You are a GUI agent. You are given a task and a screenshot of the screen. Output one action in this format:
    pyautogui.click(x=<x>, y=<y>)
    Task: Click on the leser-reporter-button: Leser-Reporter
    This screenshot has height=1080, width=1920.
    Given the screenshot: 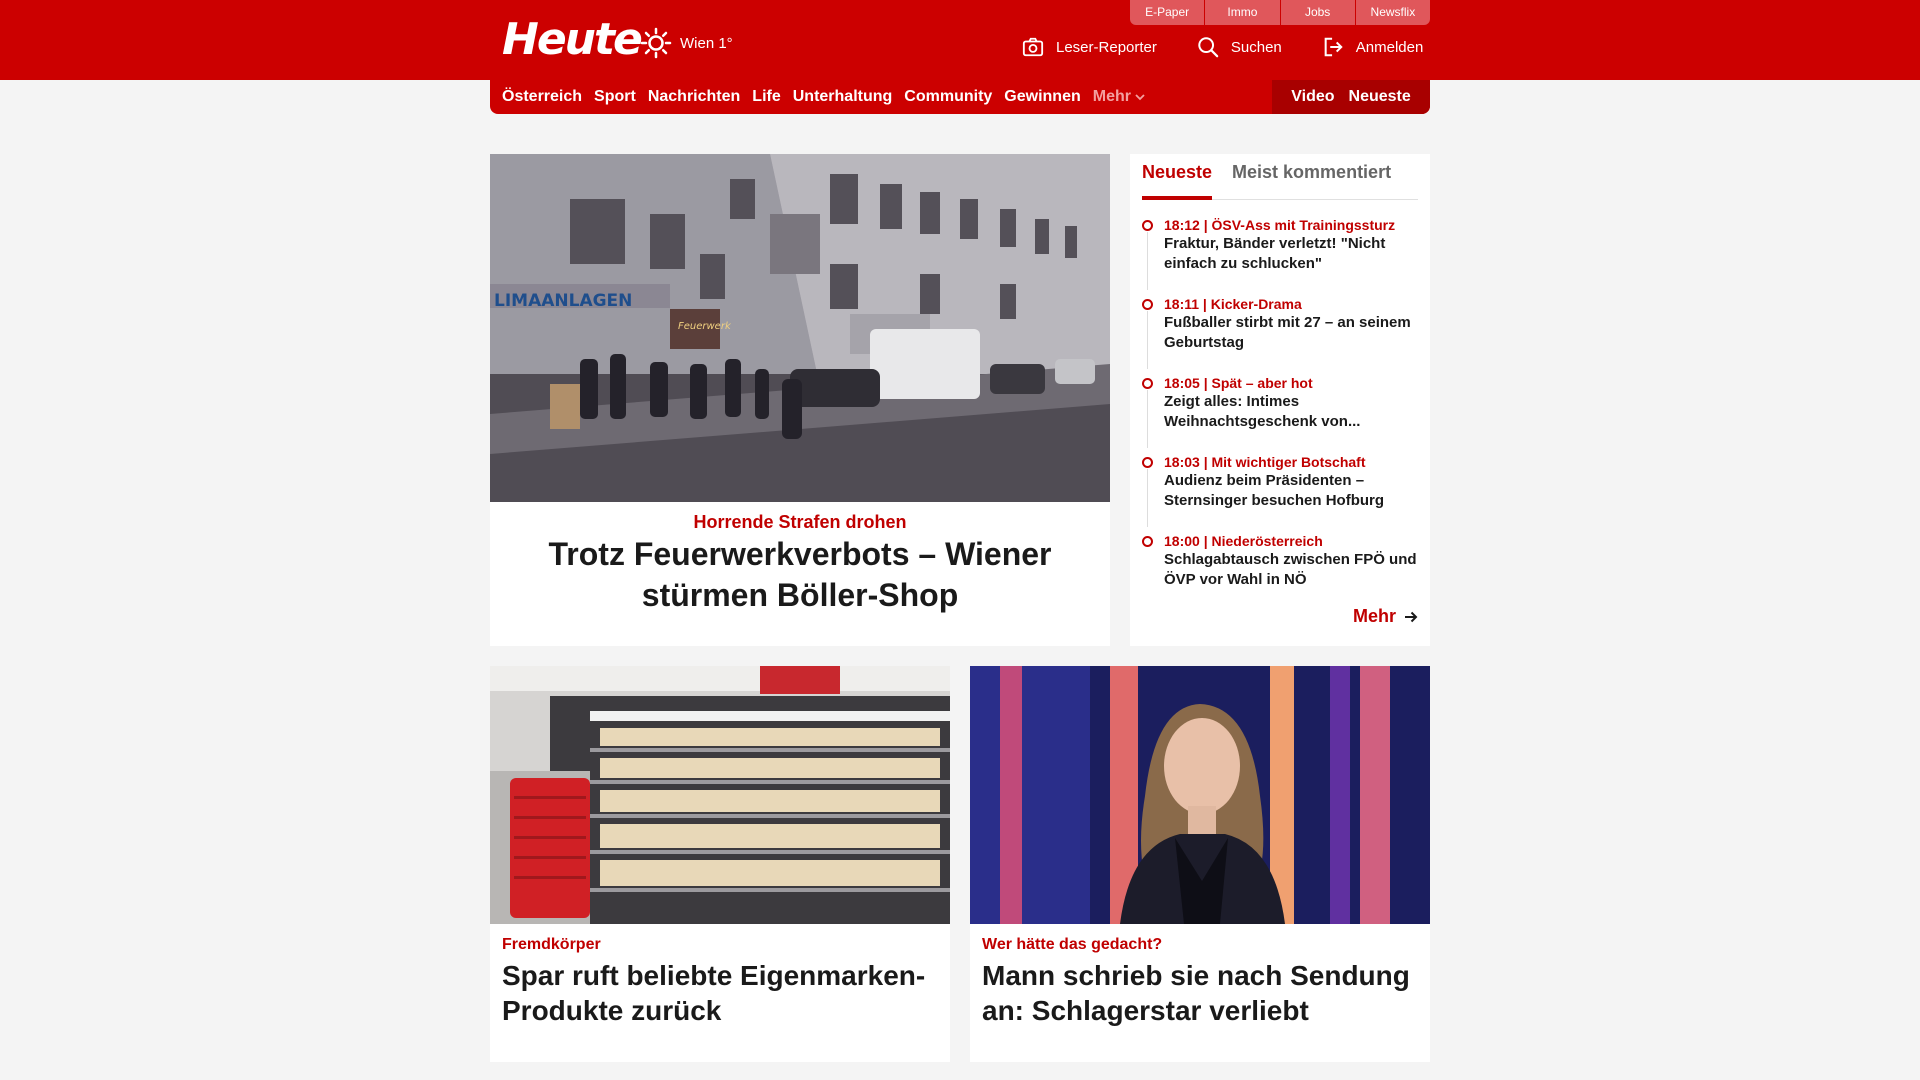 What is the action you would take?
    pyautogui.click(x=1089, y=47)
    